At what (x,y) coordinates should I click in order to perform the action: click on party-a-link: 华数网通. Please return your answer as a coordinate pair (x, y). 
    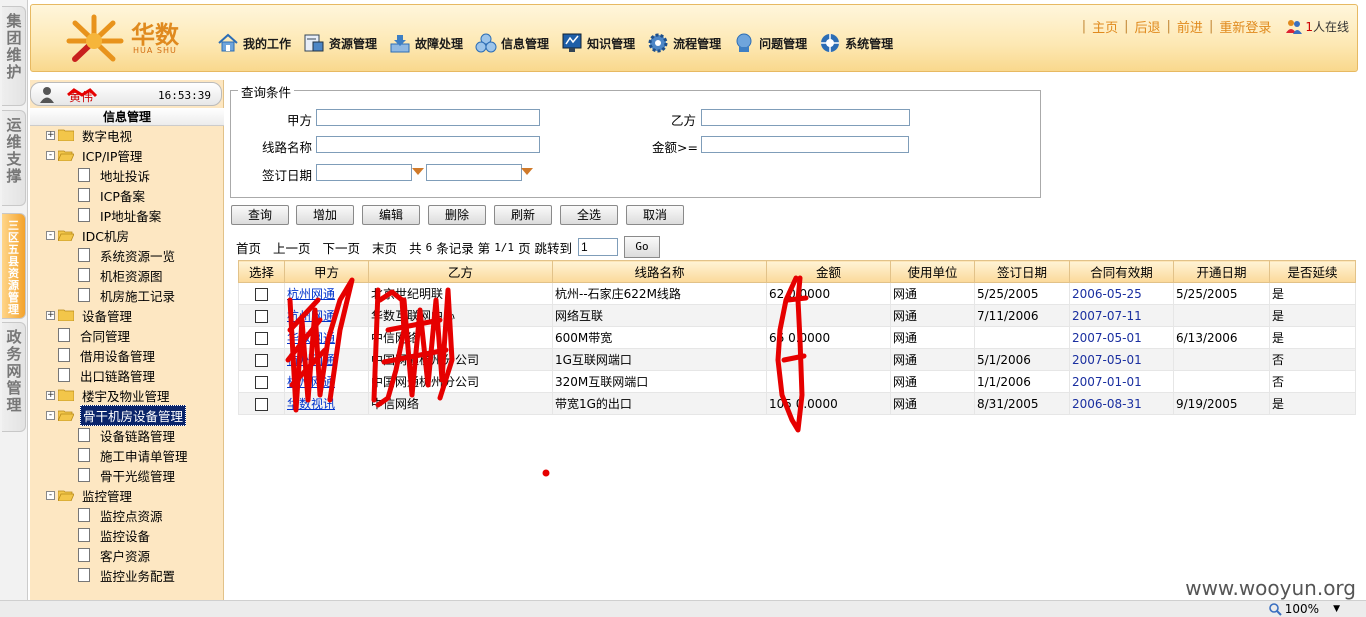
    Looking at the image, I should click on (311, 338).